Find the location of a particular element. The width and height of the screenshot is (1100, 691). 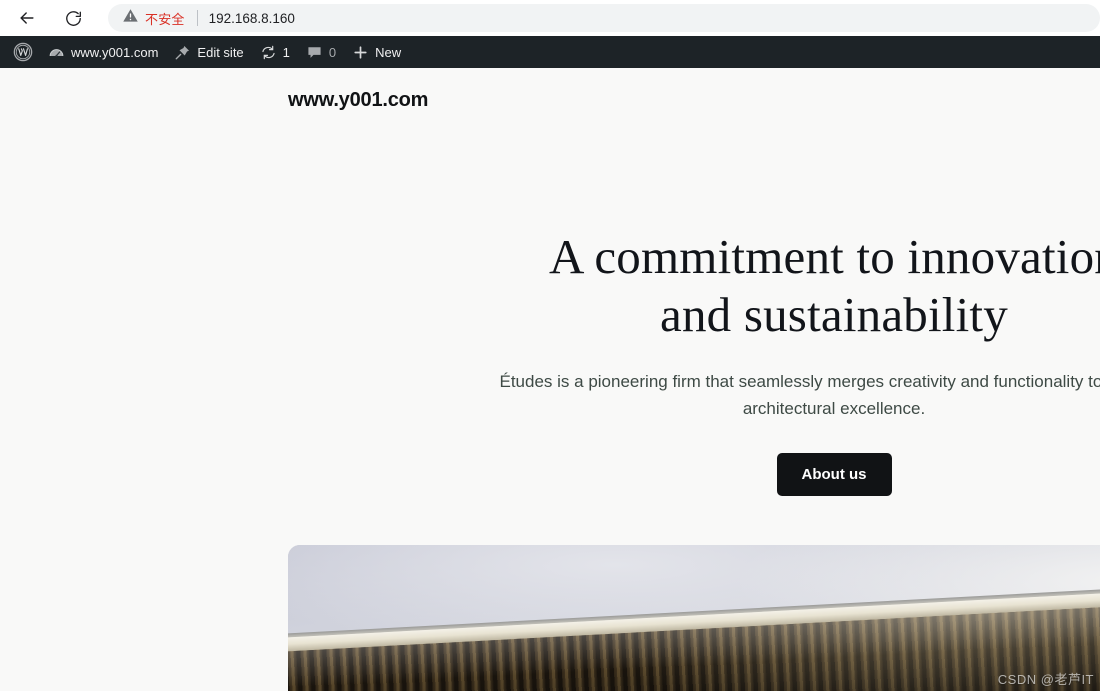

site-title: www.y001.com is located at coordinates (358, 100).